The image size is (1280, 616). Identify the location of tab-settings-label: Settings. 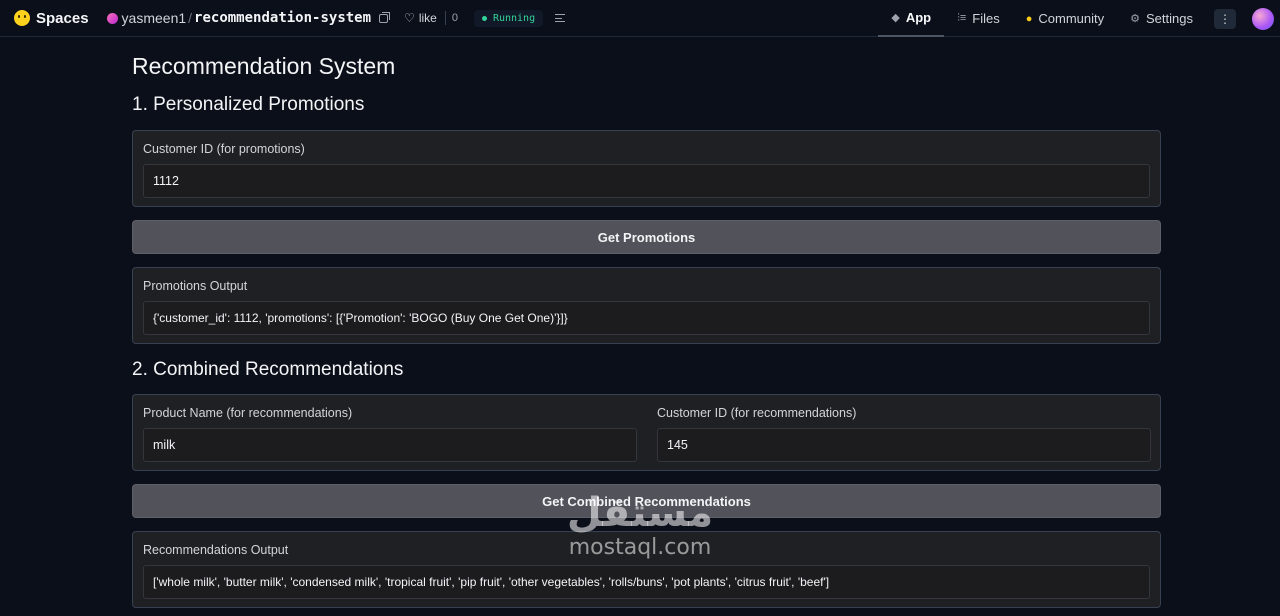
(1169, 18).